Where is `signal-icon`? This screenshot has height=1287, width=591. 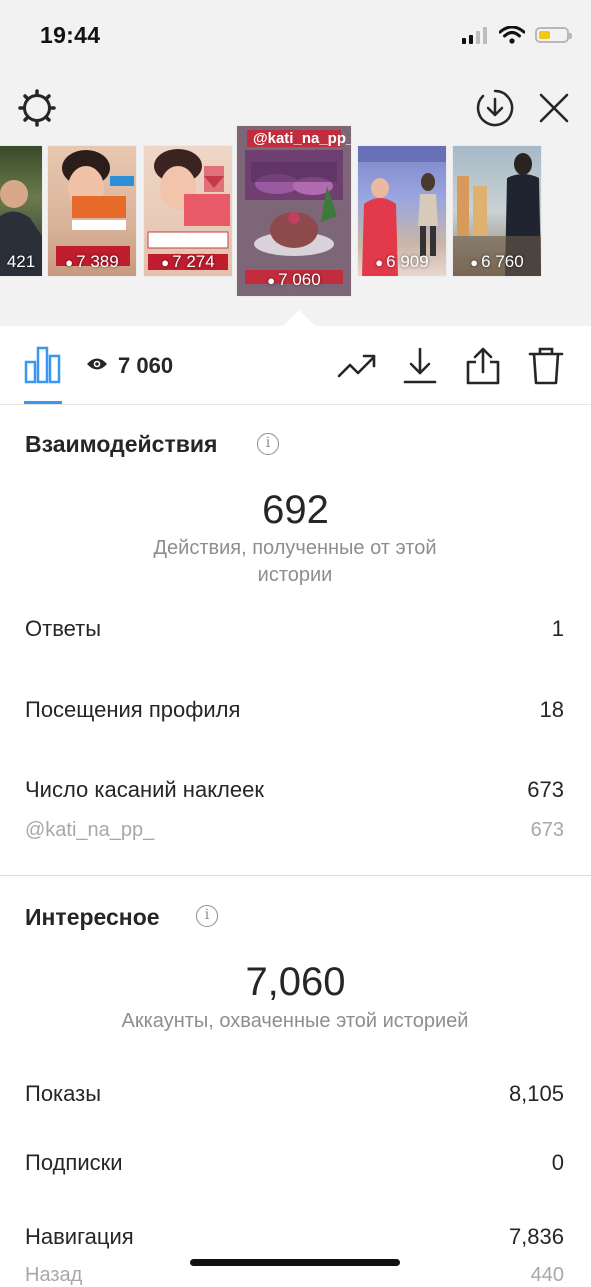
signal-icon is located at coordinates (474, 35).